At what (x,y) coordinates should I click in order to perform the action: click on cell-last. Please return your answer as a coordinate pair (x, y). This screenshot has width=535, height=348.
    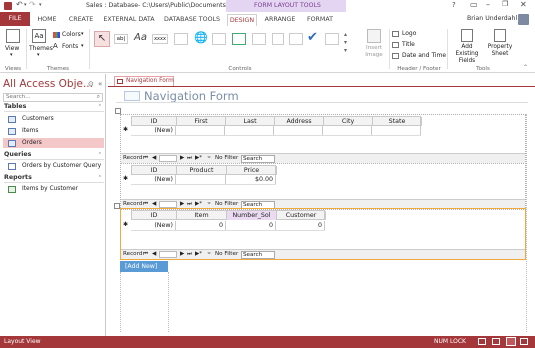
    Looking at the image, I should click on (249, 130).